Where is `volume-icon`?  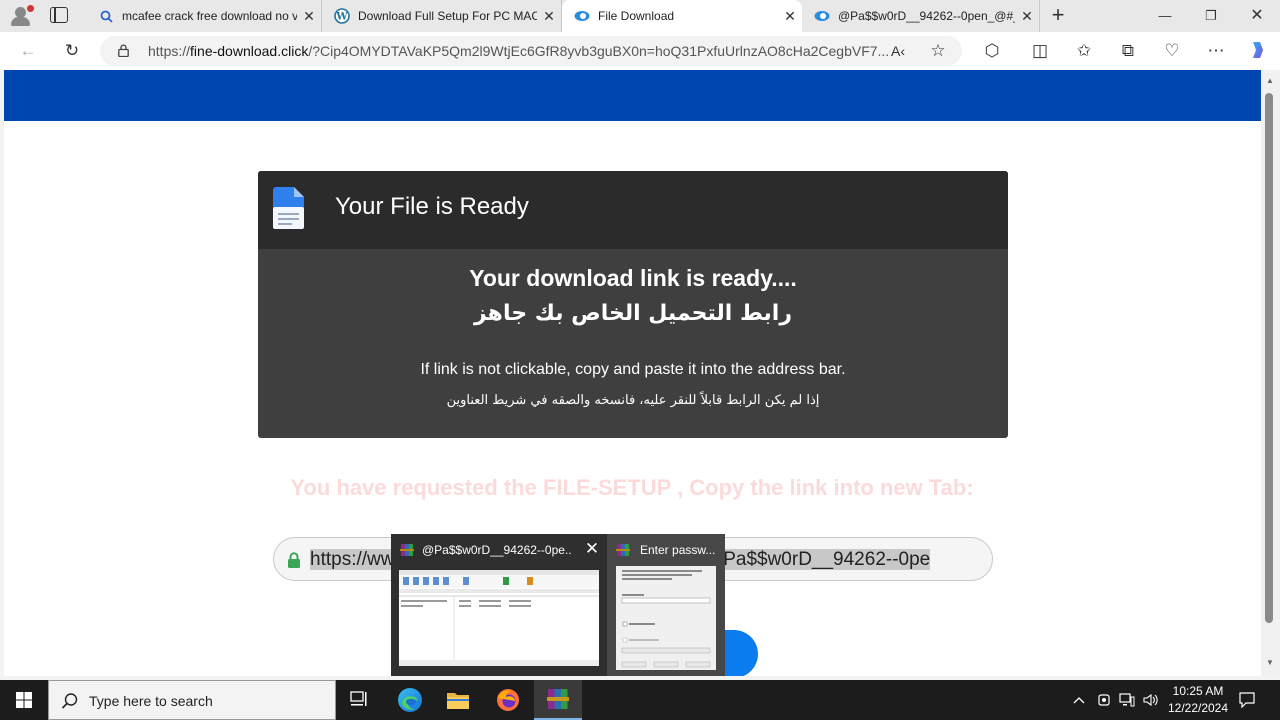 volume-icon is located at coordinates (1151, 700).